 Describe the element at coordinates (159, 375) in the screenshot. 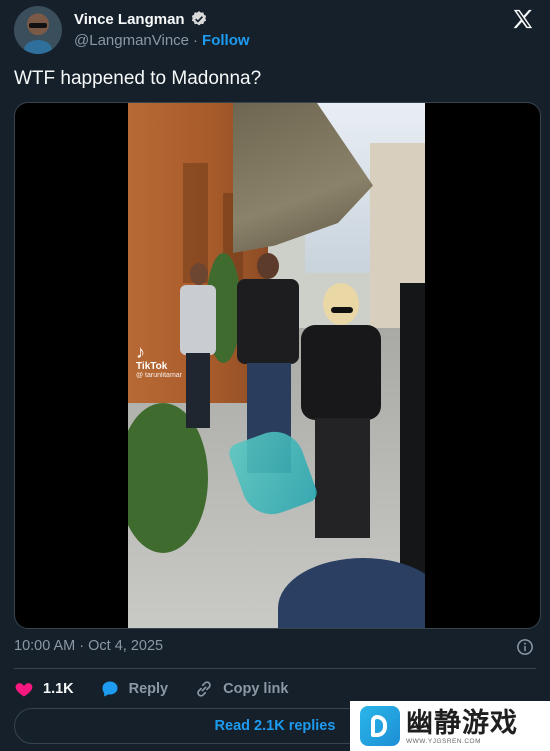

I see `tiktok-username: @ tarunlitamar` at that location.